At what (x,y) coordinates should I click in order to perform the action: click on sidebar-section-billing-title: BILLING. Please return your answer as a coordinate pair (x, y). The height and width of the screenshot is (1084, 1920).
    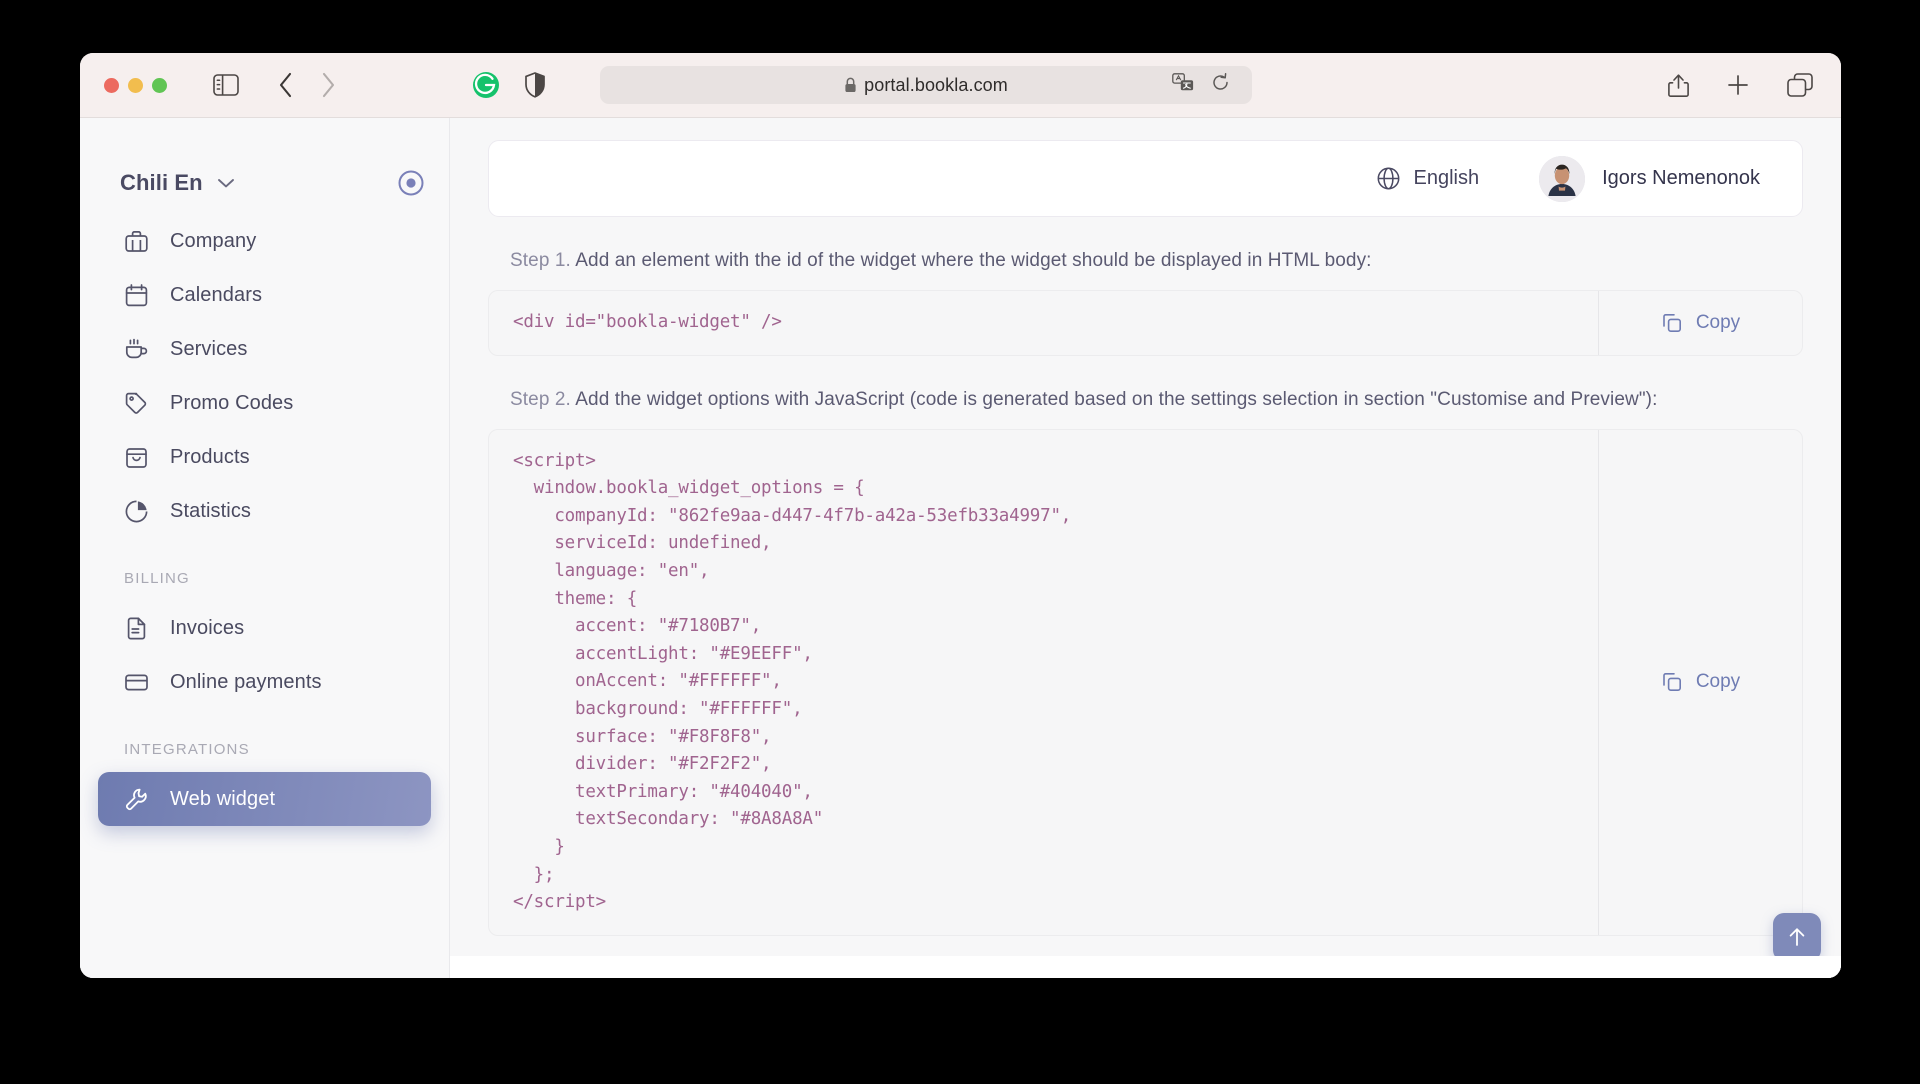
    Looking at the image, I should click on (157, 578).